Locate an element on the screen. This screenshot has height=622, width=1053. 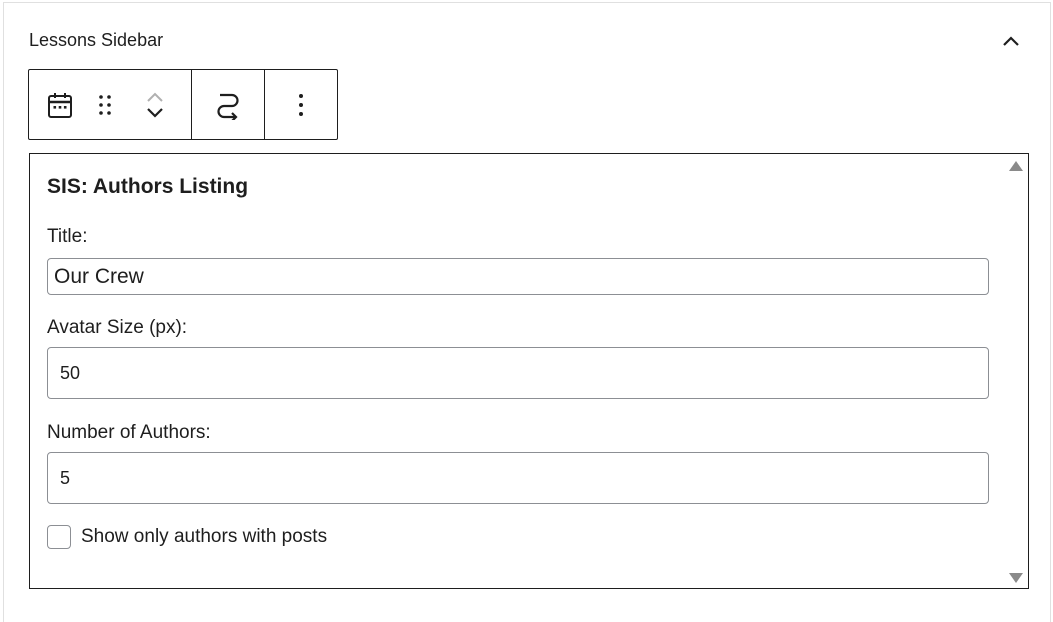
number-of-authors-input is located at coordinates (518, 478).